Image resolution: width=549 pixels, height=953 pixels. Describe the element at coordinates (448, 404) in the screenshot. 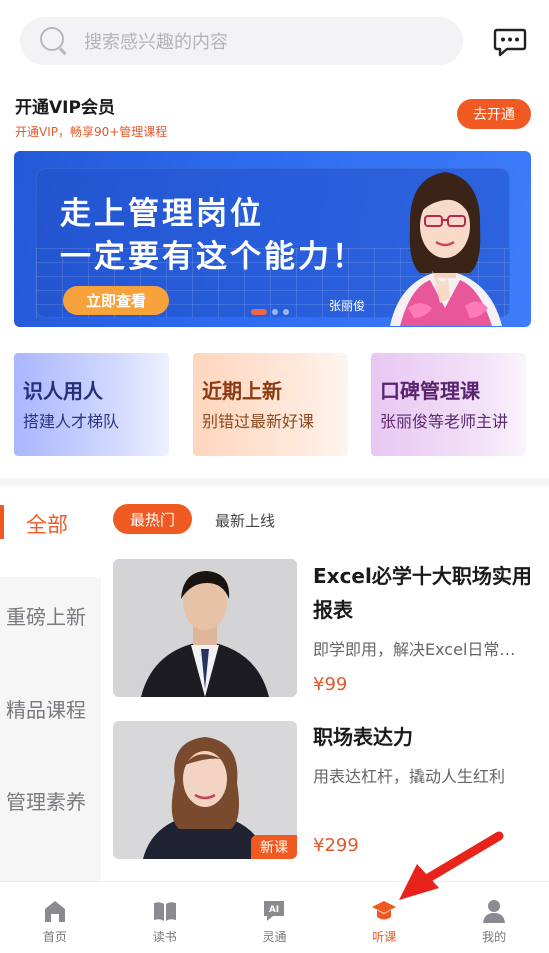

I see `feature-card-reputation: 口碑管理课 张丽俊等老师主讲` at that location.